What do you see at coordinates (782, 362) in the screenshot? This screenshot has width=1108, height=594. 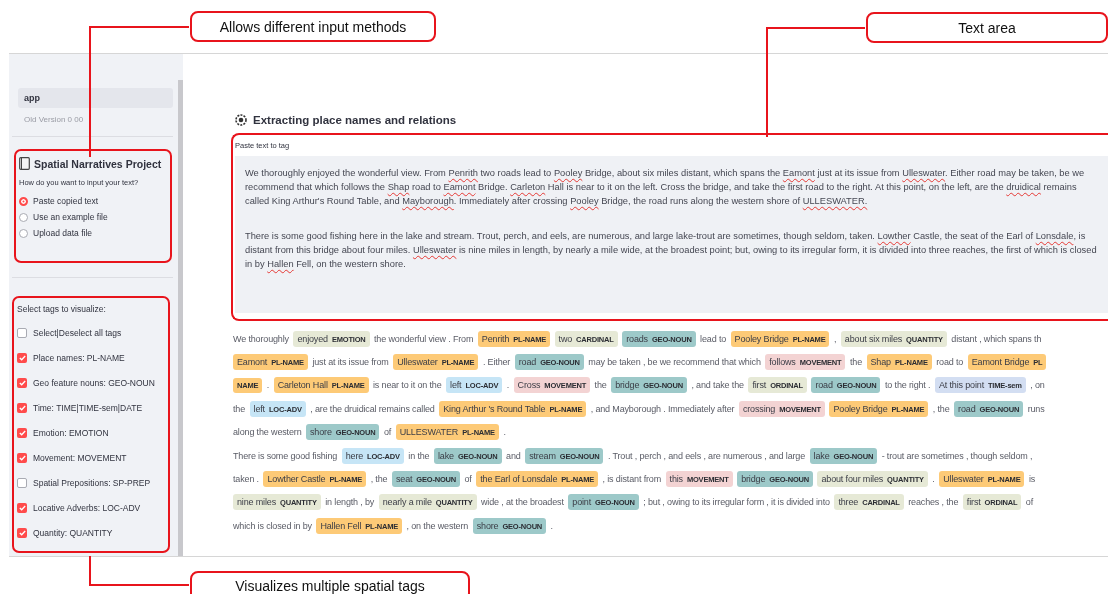 I see `entity-text: follows` at bounding box center [782, 362].